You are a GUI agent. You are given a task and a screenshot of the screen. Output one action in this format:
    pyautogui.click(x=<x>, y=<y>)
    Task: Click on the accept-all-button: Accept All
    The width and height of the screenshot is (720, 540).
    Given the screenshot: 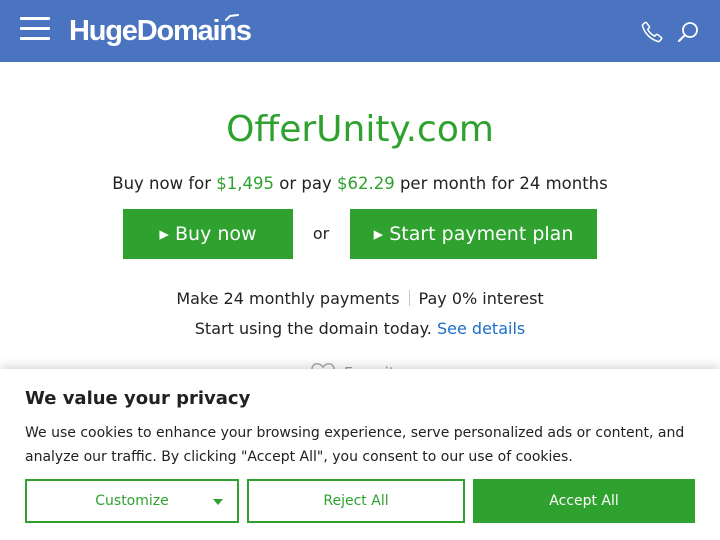 What is the action you would take?
    pyautogui.click(x=584, y=501)
    